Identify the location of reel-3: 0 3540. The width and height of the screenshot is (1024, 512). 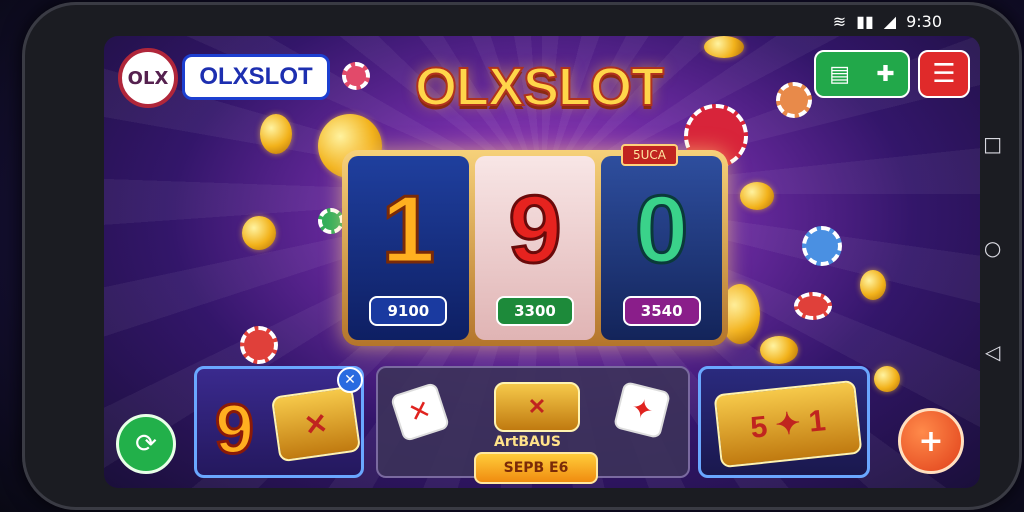
(662, 248).